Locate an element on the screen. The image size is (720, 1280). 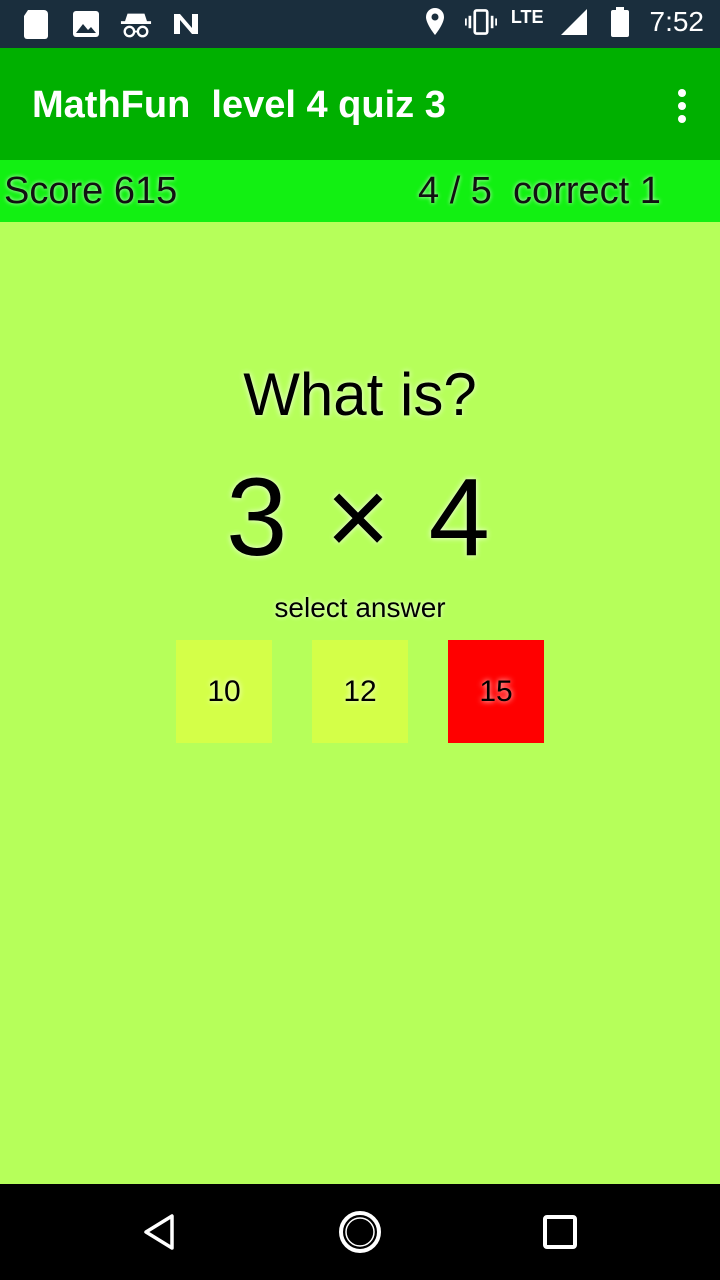
status-bar: LTE 7:52 is located at coordinates (360, 24).